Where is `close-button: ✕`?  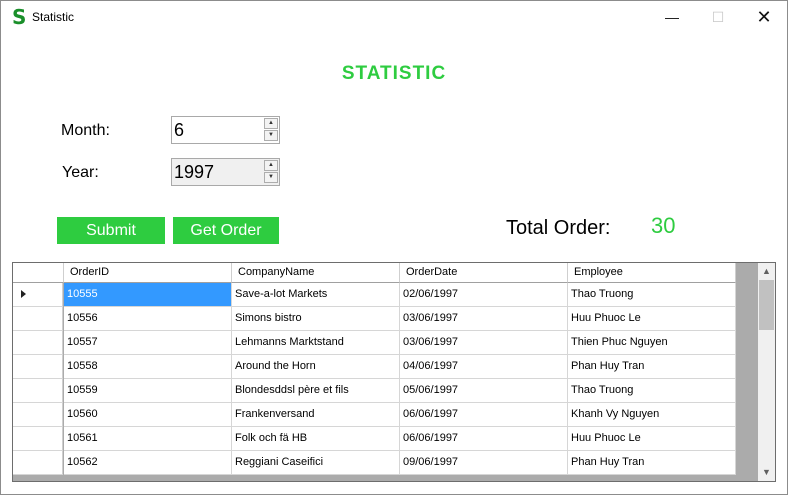
close-button: ✕ is located at coordinates (764, 17).